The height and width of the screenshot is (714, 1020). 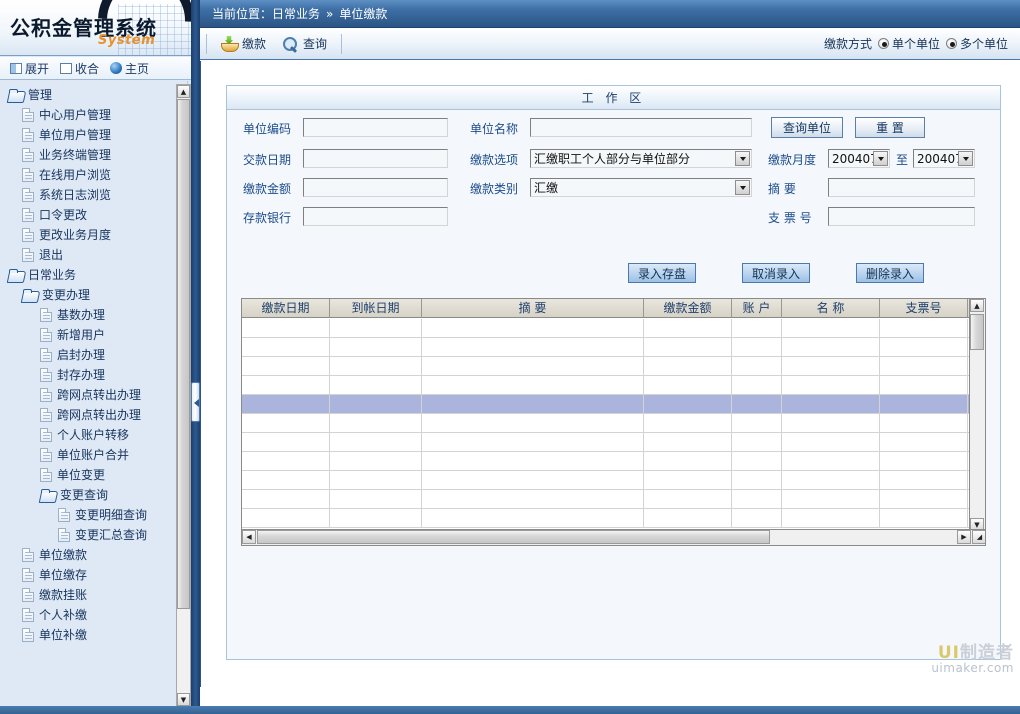 I want to click on delete-record-button: 删除录入, so click(x=889, y=273).